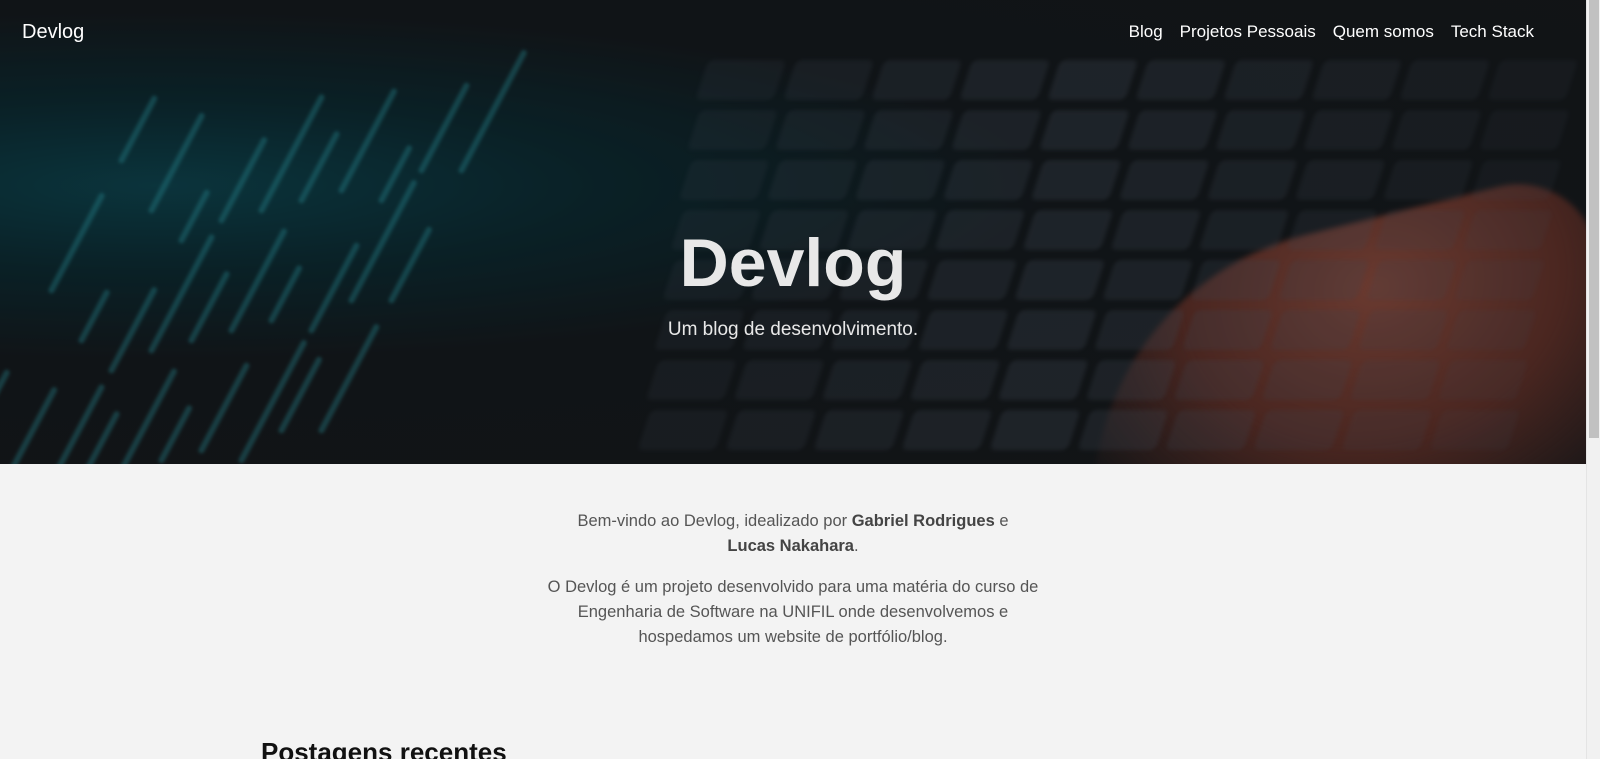 The image size is (1600, 759). Describe the element at coordinates (923, 521) in the screenshot. I see `author-name: Gabriel Rodrigues` at that location.